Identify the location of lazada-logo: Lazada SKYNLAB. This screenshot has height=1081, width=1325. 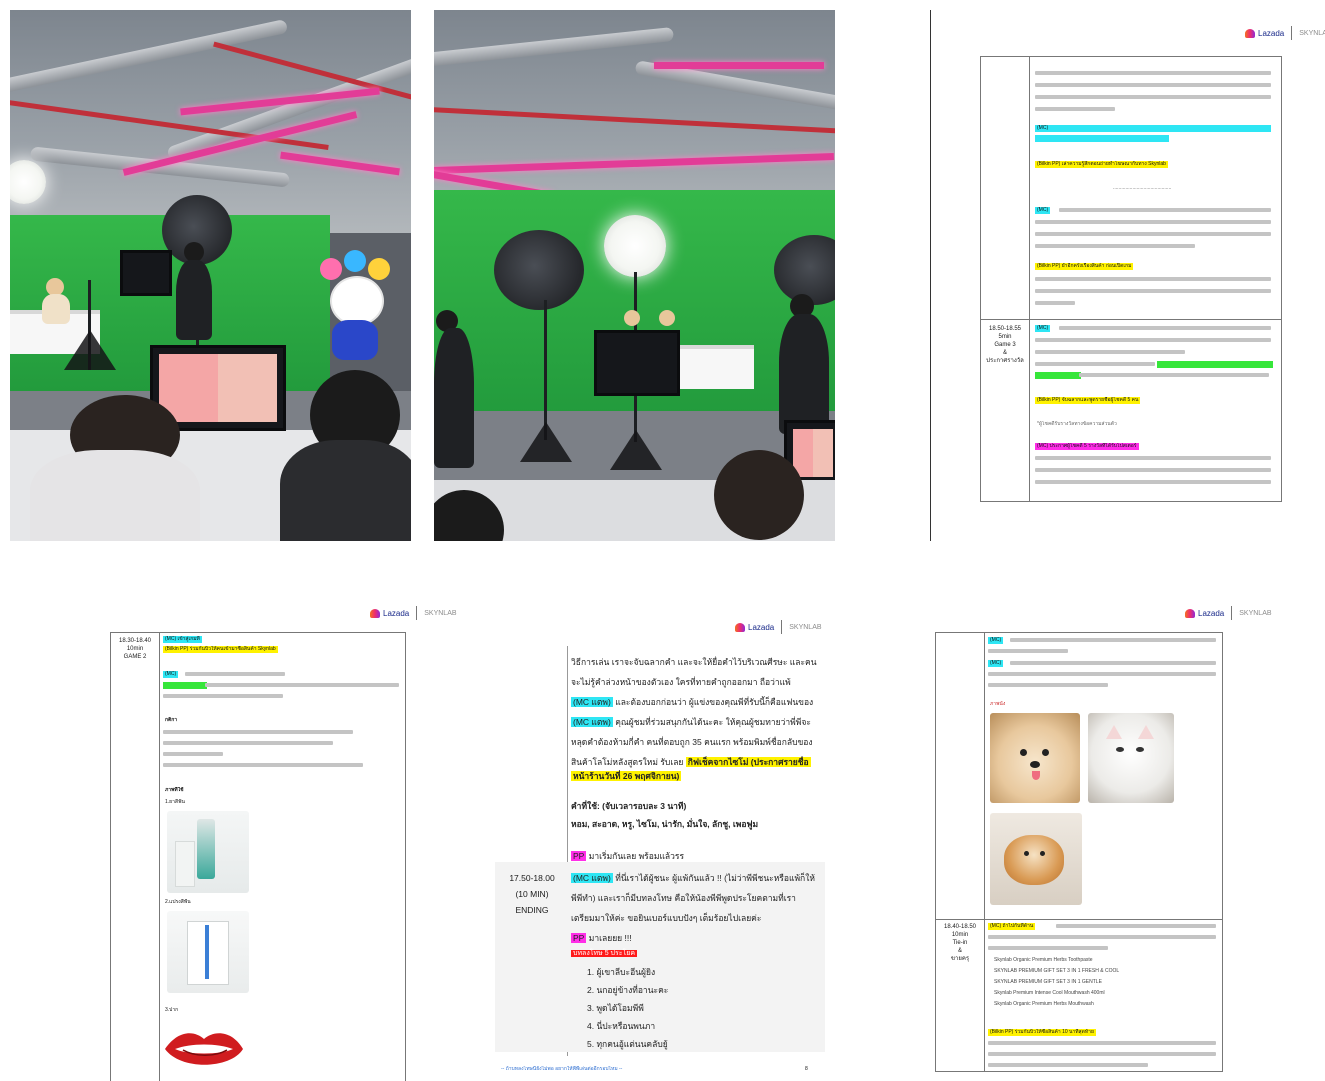
(1285, 33).